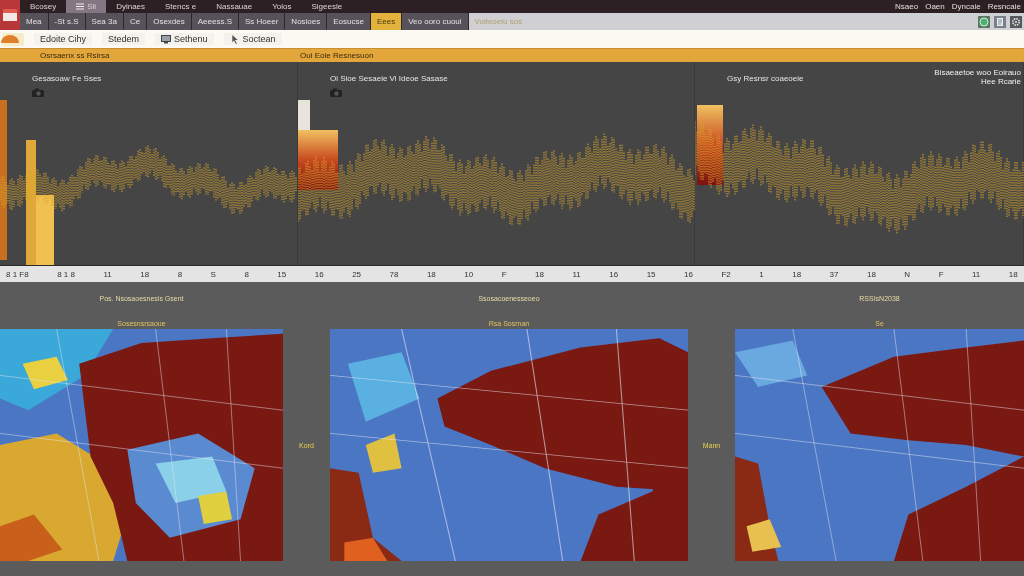  What do you see at coordinates (67, 21) in the screenshot?
I see `tab: -St s.S` at bounding box center [67, 21].